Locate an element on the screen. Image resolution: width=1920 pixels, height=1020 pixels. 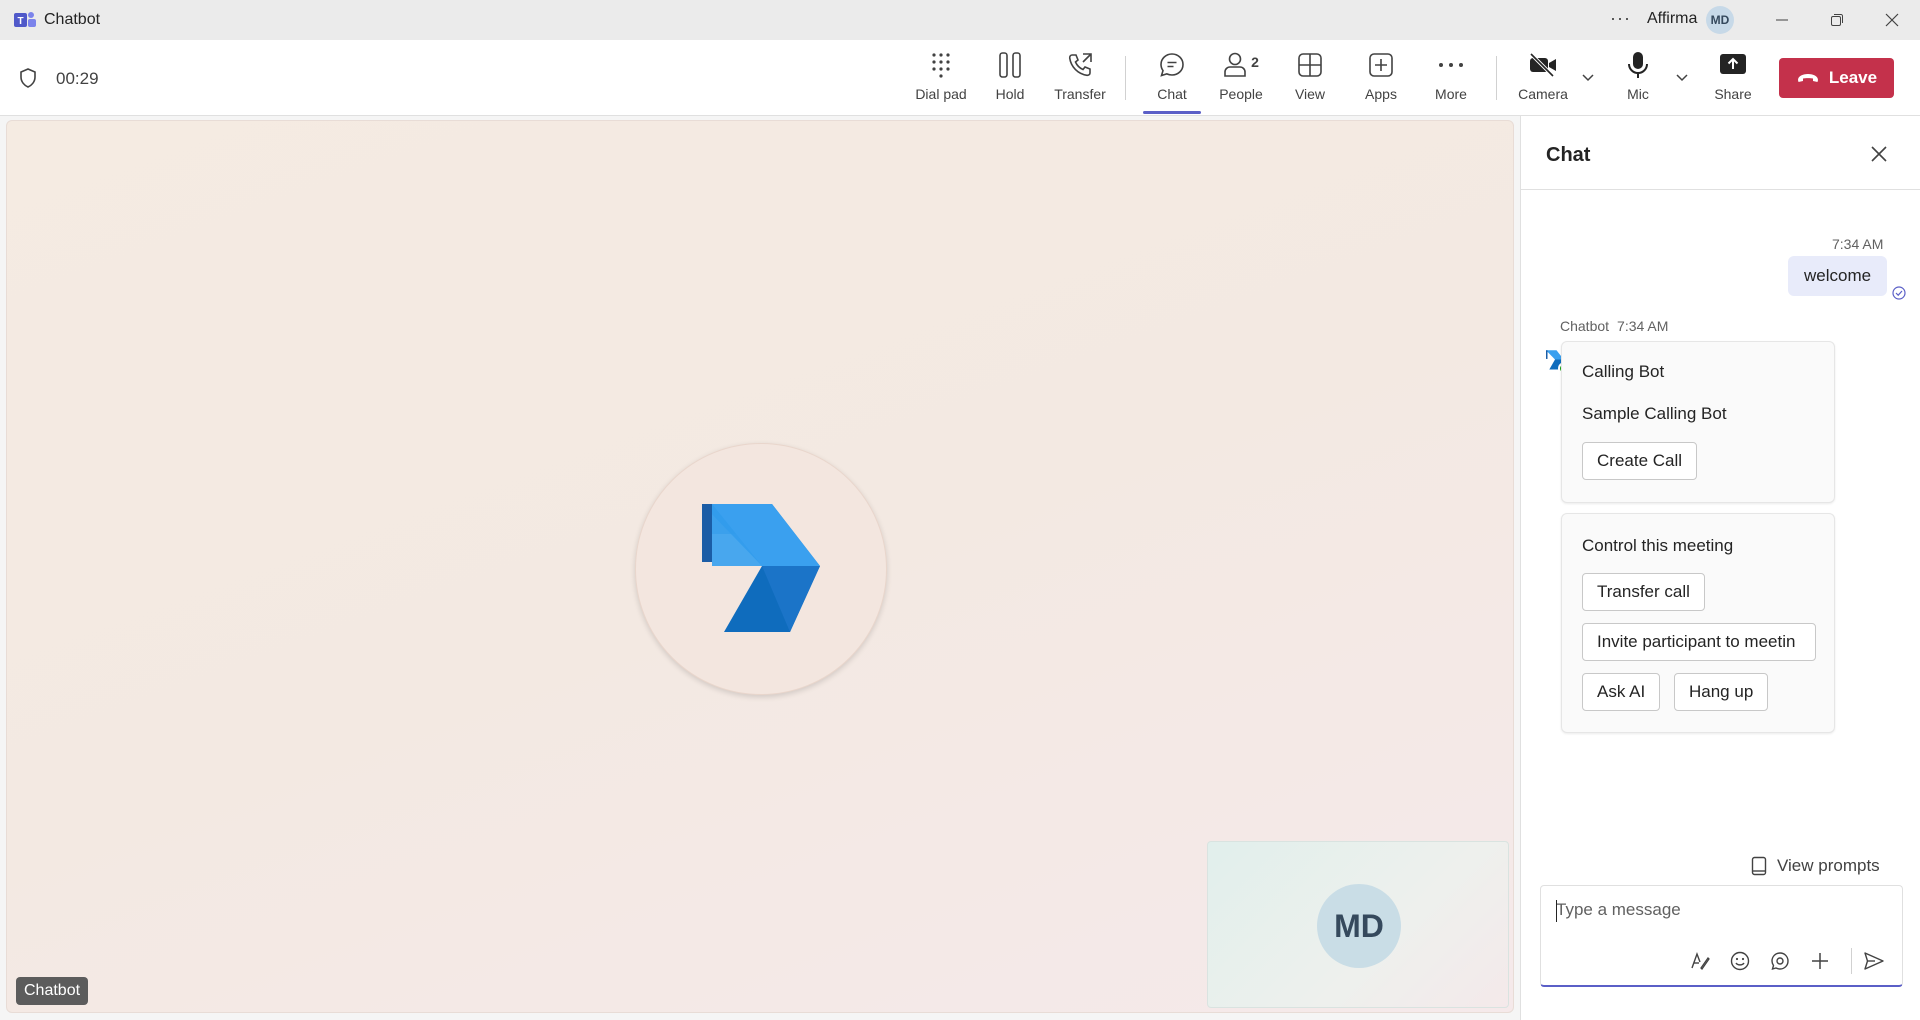
compose-box is located at coordinates (1721, 936).